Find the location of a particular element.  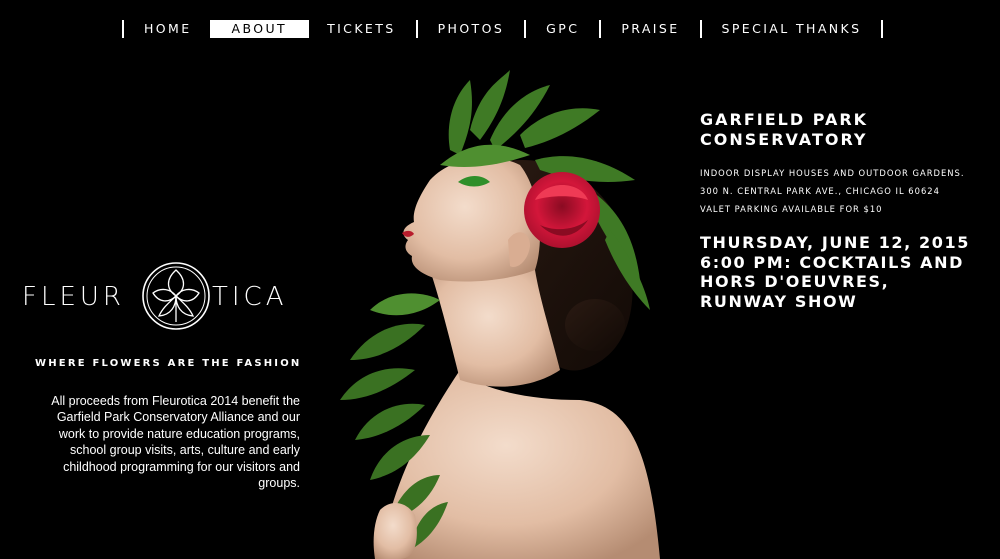

nav-gpc: GPC is located at coordinates (562, 29).